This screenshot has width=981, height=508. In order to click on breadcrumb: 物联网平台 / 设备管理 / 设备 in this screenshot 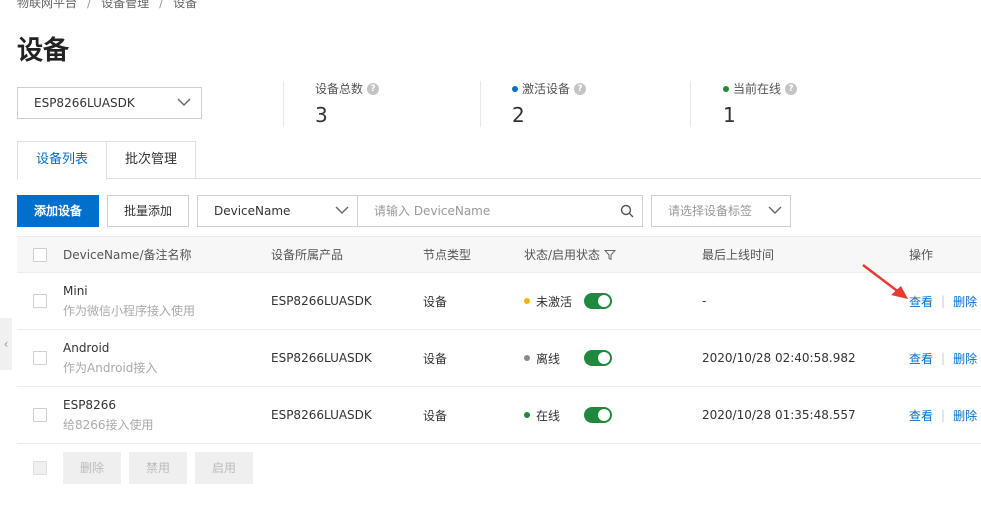, I will do `click(107, 5)`.